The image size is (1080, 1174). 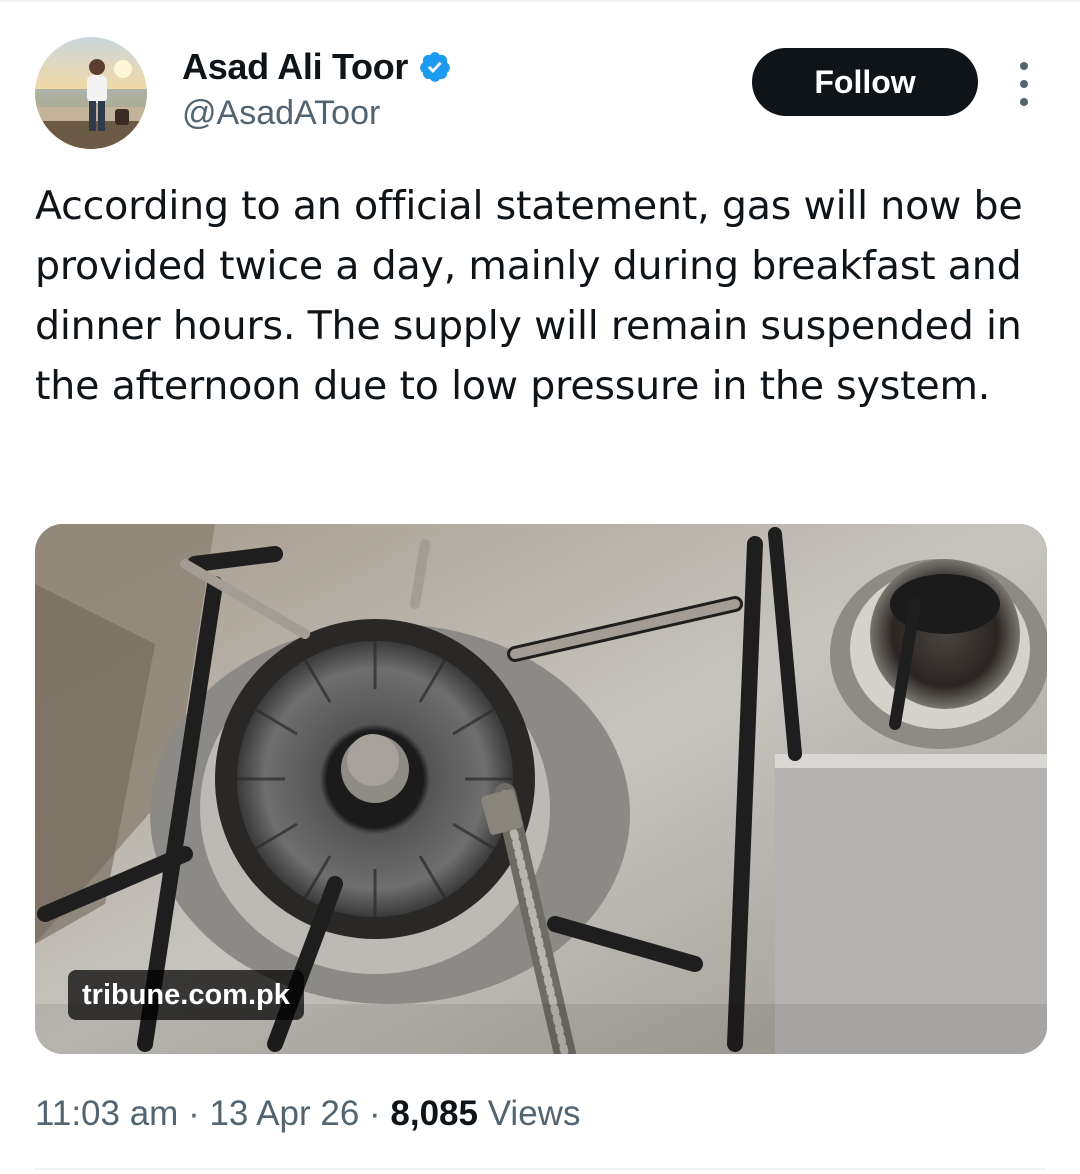 I want to click on bottom-divider, so click(x=540, y=1169).